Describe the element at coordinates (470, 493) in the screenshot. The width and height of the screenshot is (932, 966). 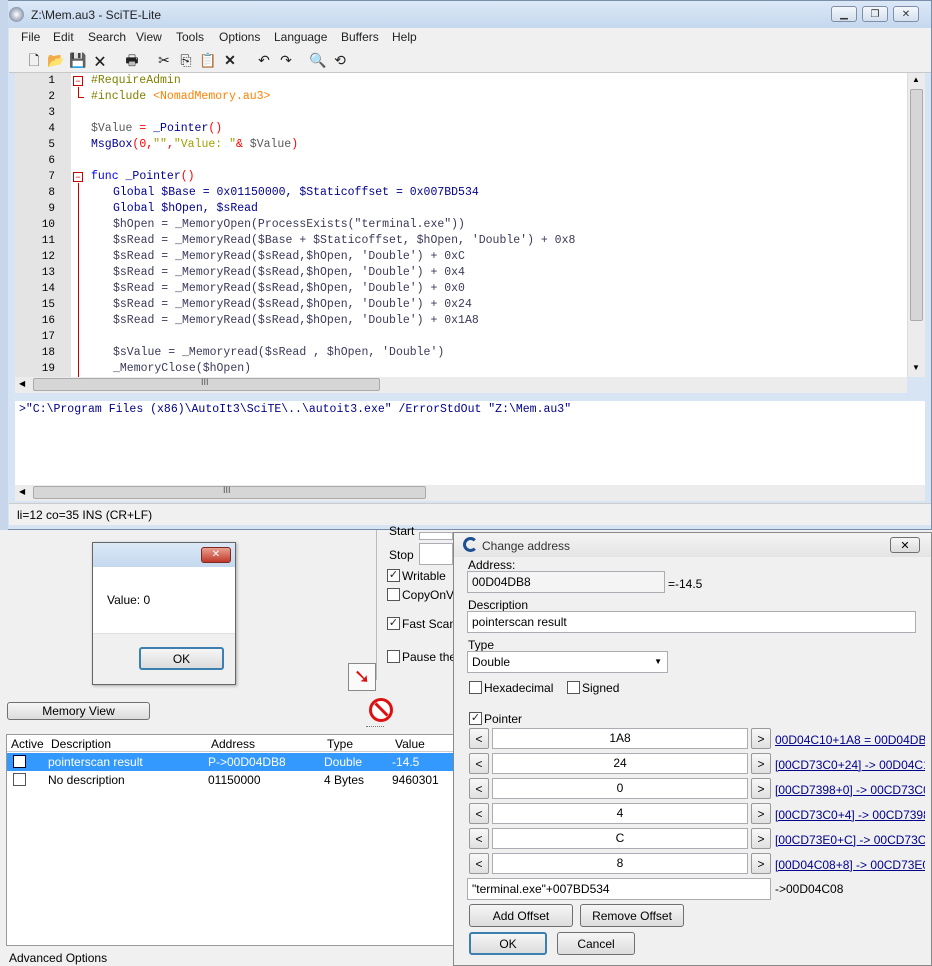
I see `output-horizontal-scrollbar: ◀ III` at that location.